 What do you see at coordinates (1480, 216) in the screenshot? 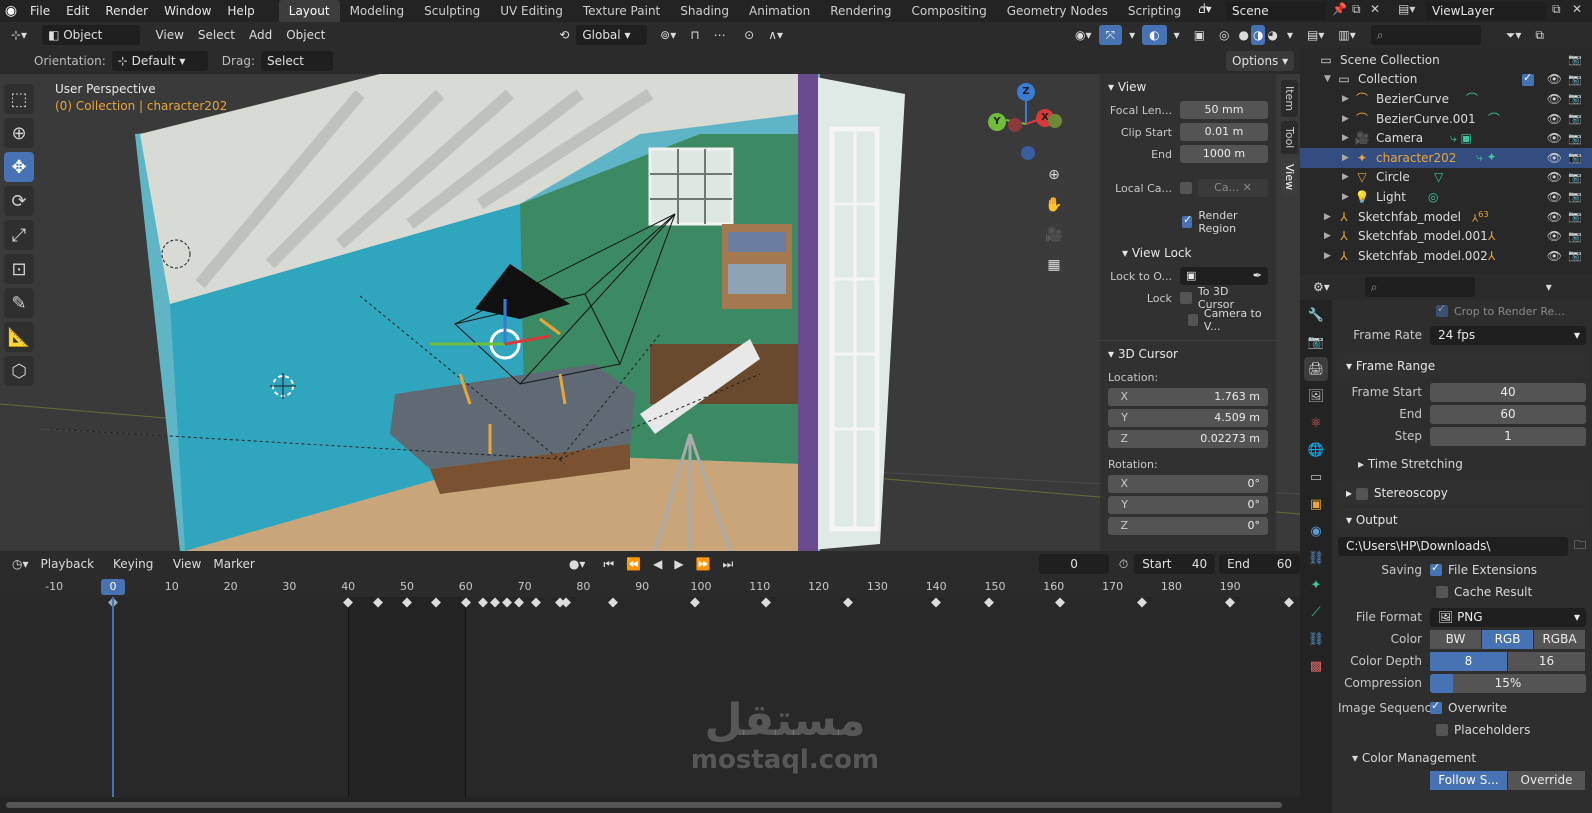
I see `children-badge: ⅄63` at bounding box center [1480, 216].